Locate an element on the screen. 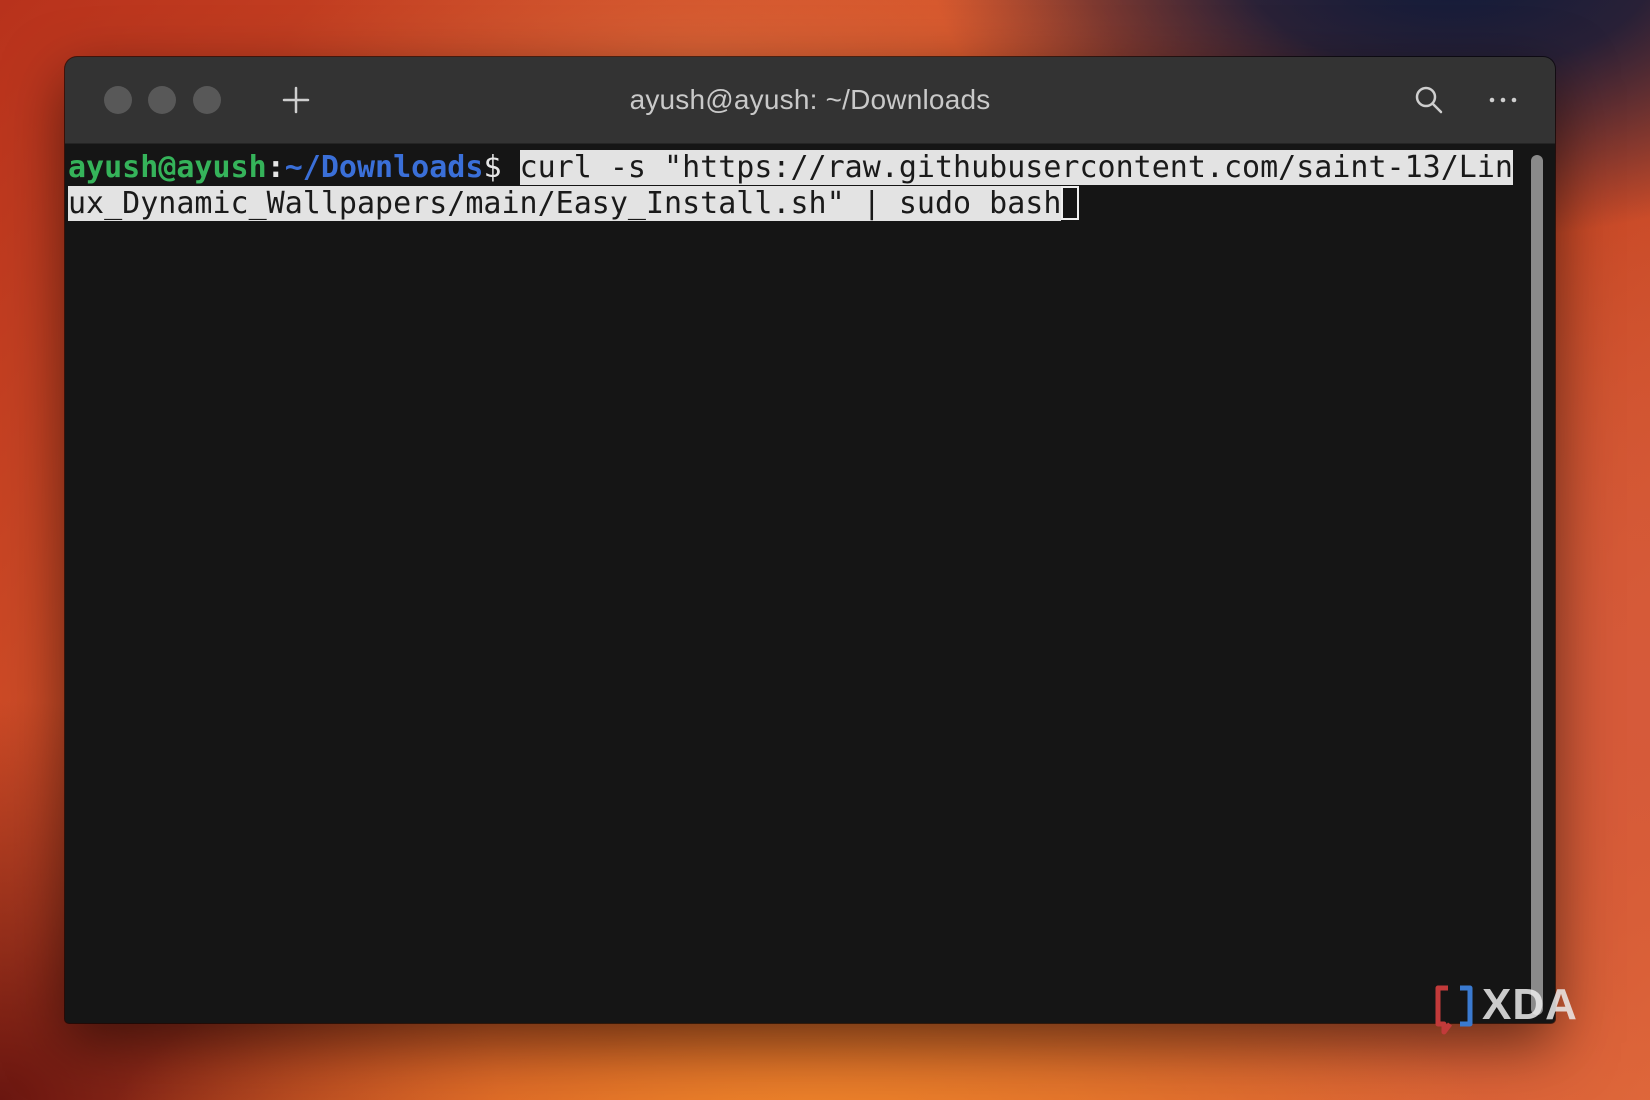  search-button is located at coordinates (1429, 100).